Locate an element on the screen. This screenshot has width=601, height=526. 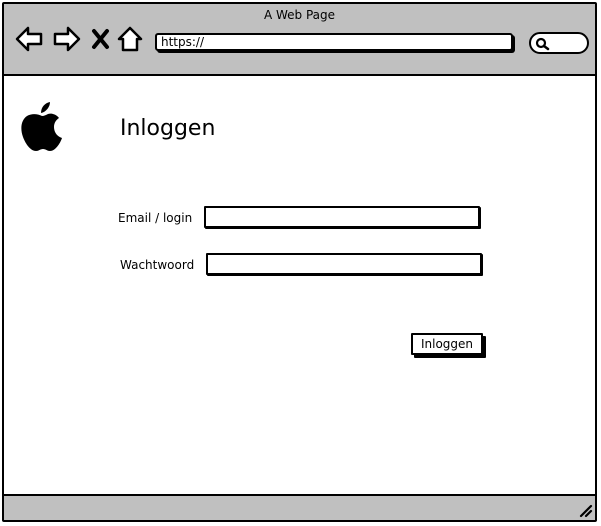
browser-toolbar: A Web Page is located at coordinates (299, 40).